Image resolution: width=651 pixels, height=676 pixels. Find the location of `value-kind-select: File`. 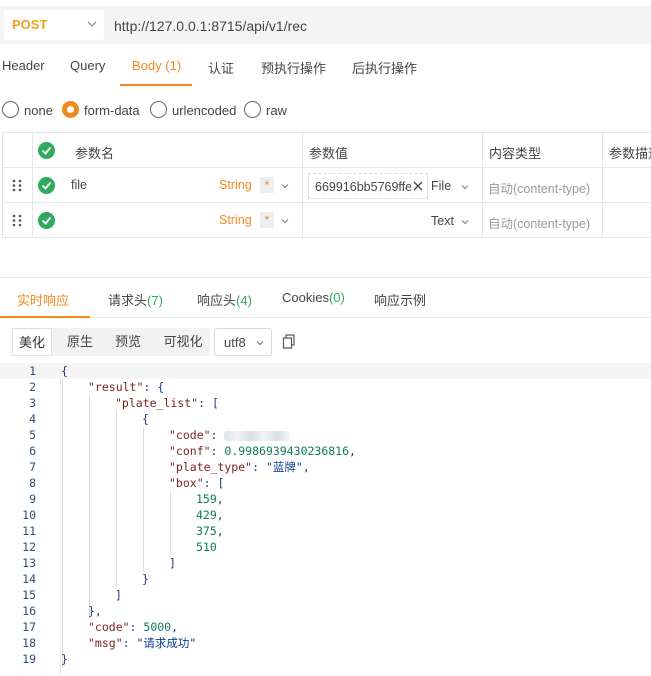

value-kind-select: File is located at coordinates (441, 186).